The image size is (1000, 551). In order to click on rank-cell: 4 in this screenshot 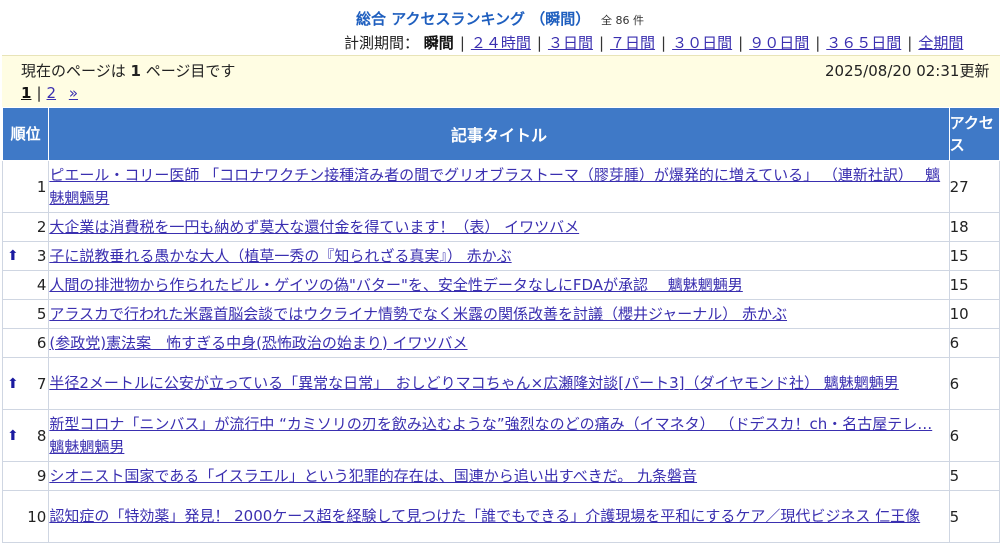, I will do `click(25, 285)`.